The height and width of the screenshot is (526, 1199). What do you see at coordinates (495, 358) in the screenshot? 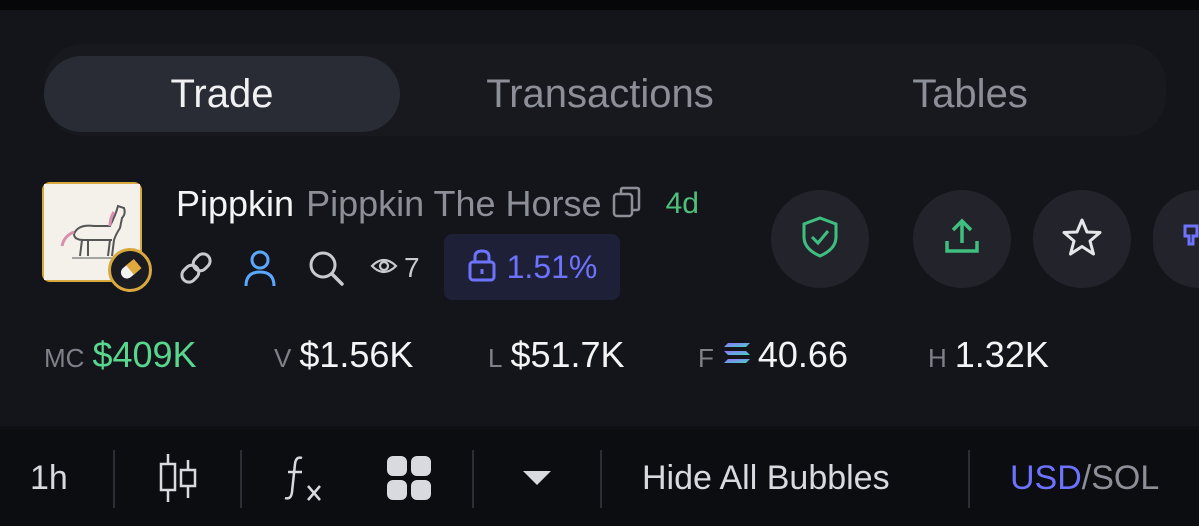
I see `stat-label-l: L` at bounding box center [495, 358].